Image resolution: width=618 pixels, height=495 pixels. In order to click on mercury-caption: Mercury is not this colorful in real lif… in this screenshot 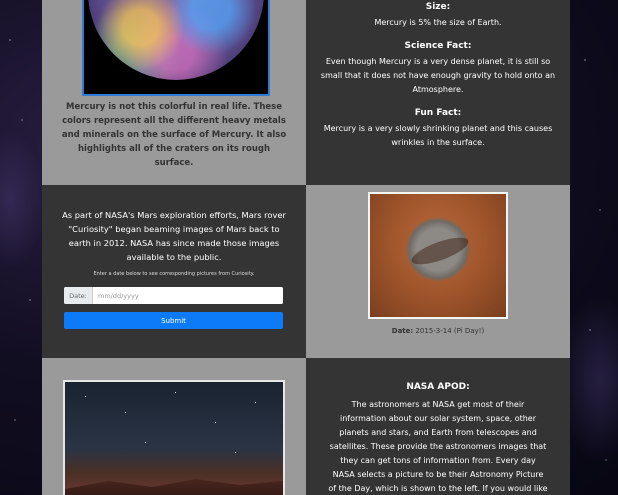, I will do `click(174, 135)`.